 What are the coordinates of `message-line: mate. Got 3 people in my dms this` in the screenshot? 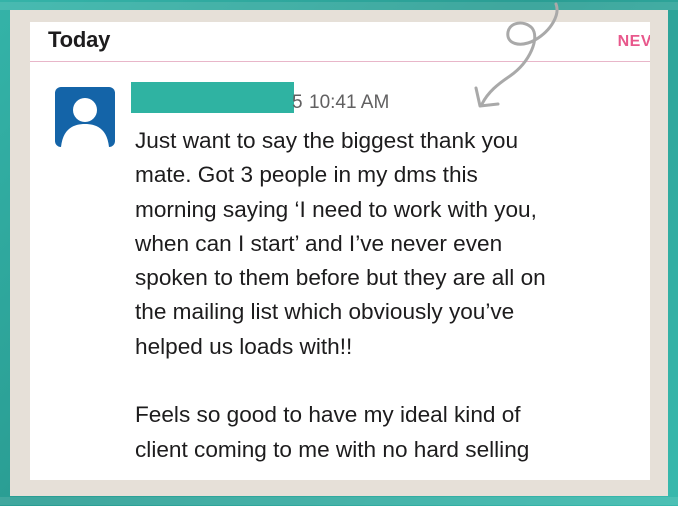 It's located at (306, 175).